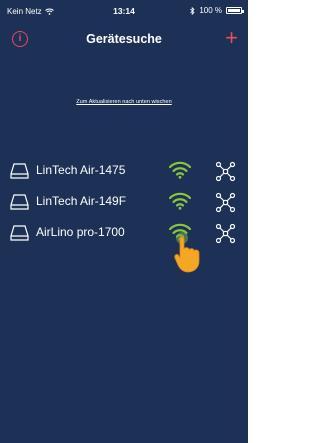  I want to click on tap-hand-icon, so click(187, 252).